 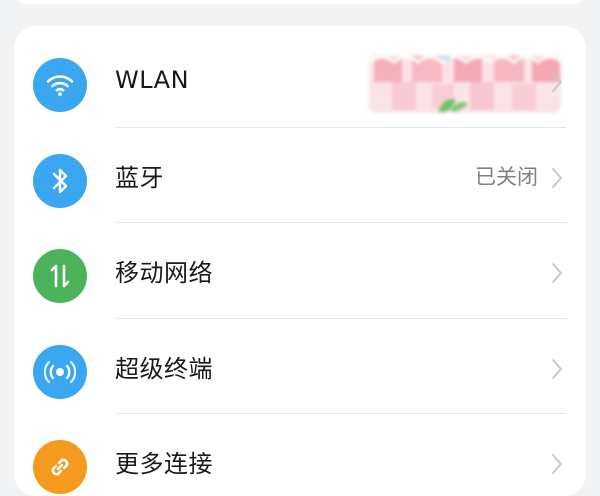 What do you see at coordinates (164, 273) in the screenshot?
I see `mobile-network-label: 移动网络` at bounding box center [164, 273].